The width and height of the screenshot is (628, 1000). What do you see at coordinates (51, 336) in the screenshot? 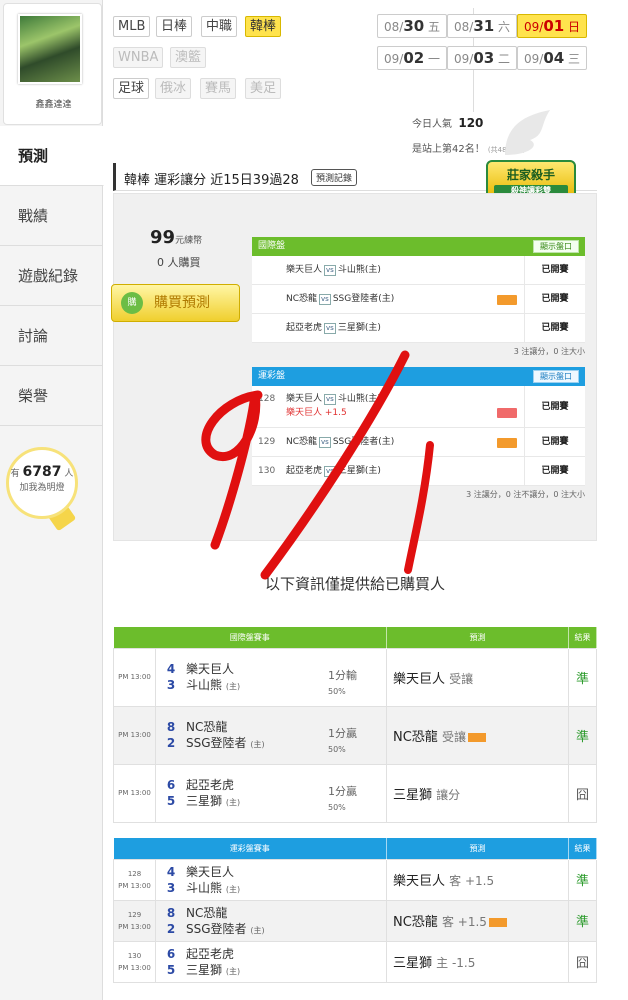
I see `nav-discussion: 討論` at bounding box center [51, 336].